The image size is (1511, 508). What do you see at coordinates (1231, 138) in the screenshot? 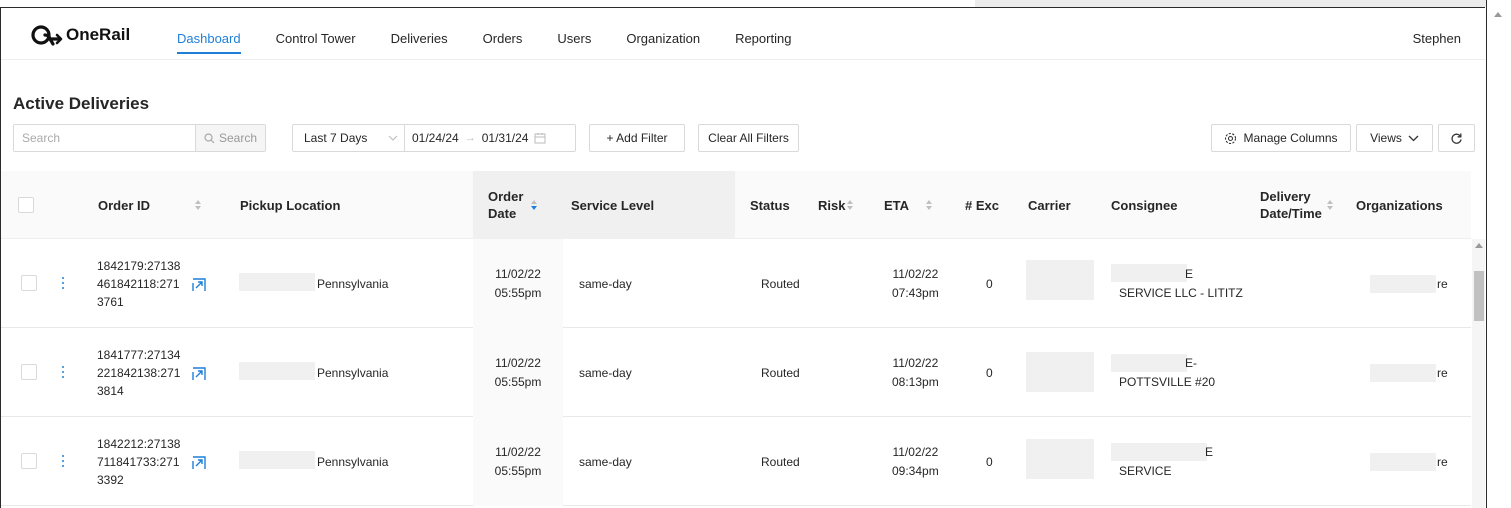
I see `gear-icon` at bounding box center [1231, 138].